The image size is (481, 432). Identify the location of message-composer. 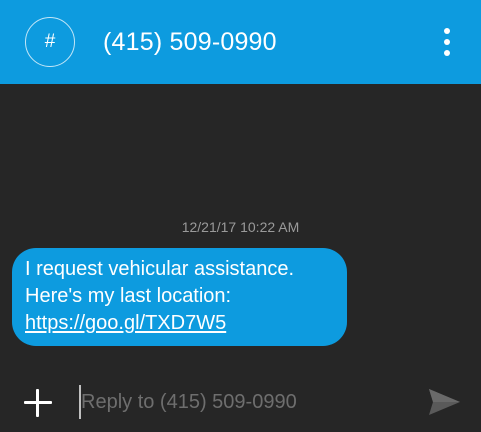
(240, 402).